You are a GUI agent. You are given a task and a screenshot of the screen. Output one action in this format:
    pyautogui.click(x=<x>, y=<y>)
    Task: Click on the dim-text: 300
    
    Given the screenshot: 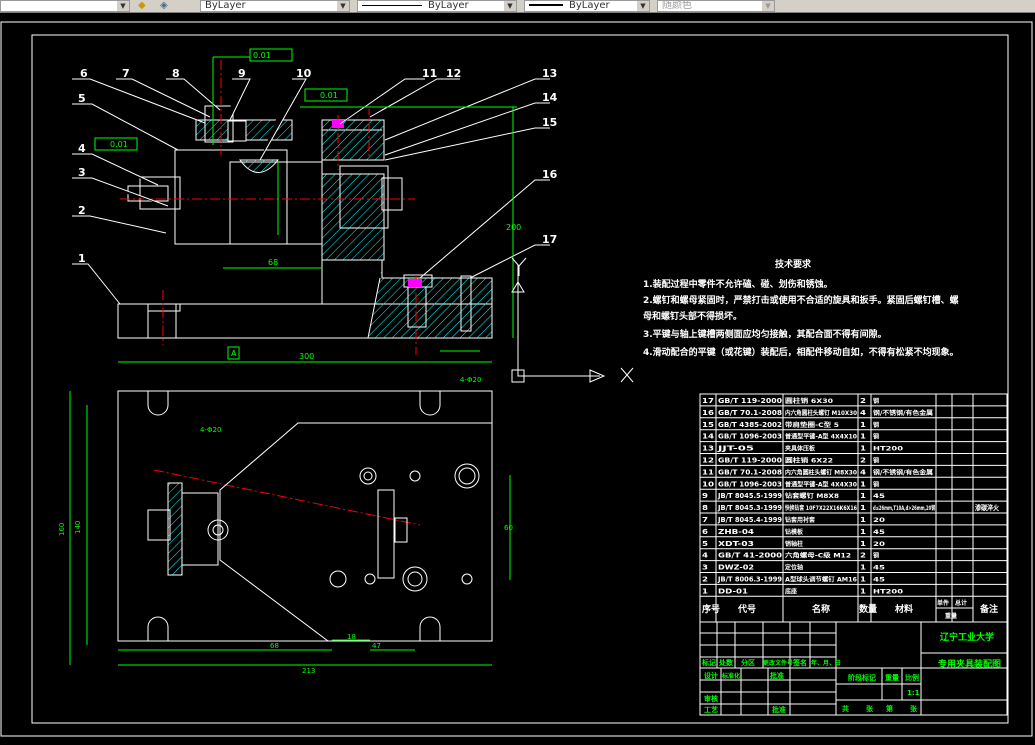 What is the action you would take?
    pyautogui.click(x=306, y=356)
    